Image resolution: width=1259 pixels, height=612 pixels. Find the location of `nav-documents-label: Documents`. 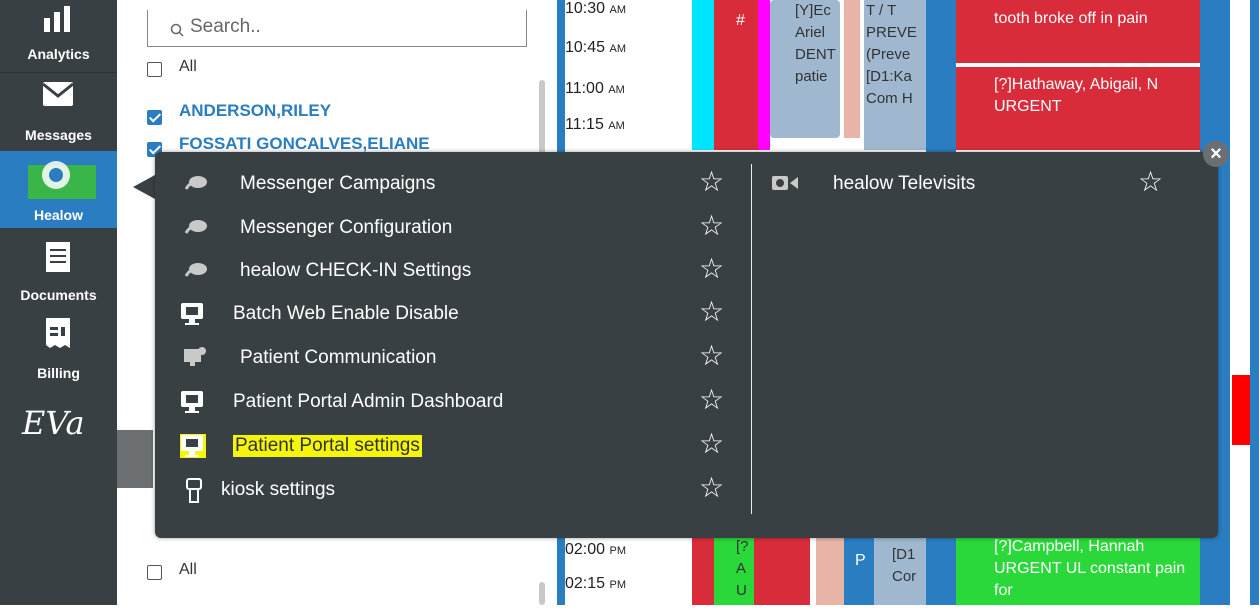

nav-documents-label: Documents is located at coordinates (58, 295).